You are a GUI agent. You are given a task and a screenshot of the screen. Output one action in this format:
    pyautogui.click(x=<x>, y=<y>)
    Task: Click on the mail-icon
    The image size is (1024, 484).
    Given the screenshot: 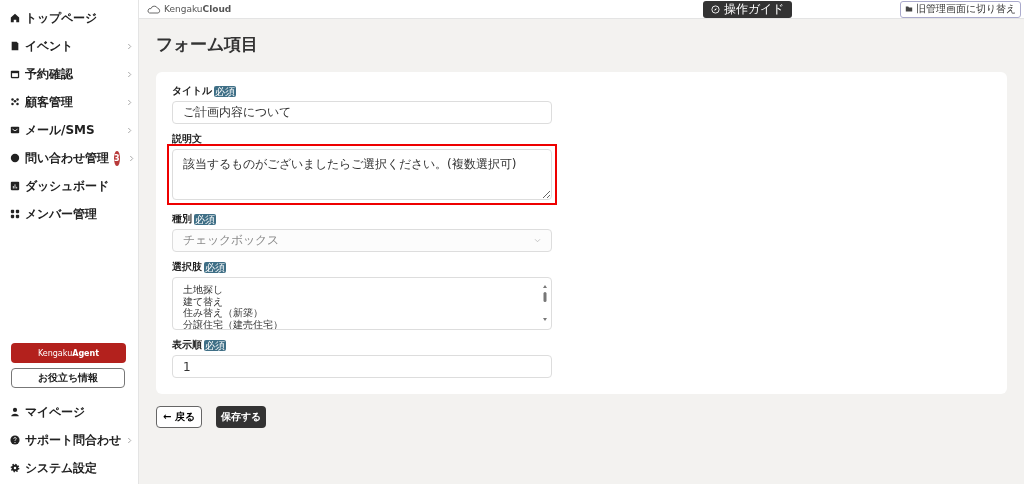 What is the action you would take?
    pyautogui.click(x=15, y=130)
    